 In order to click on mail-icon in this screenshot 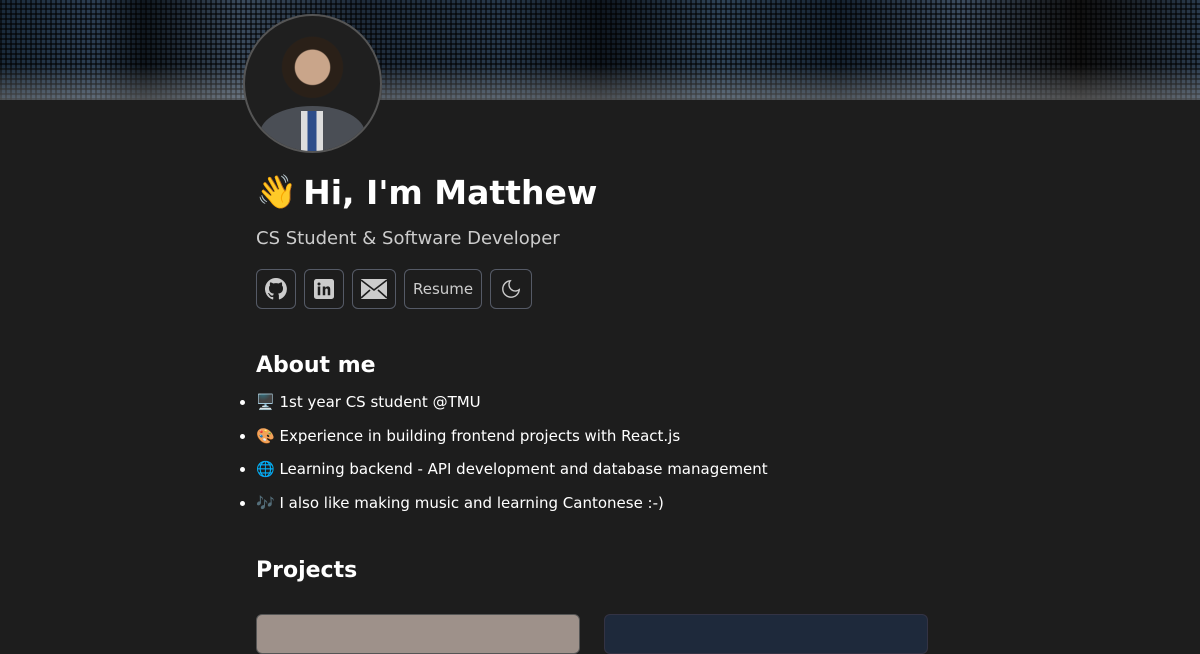, I will do `click(374, 289)`.